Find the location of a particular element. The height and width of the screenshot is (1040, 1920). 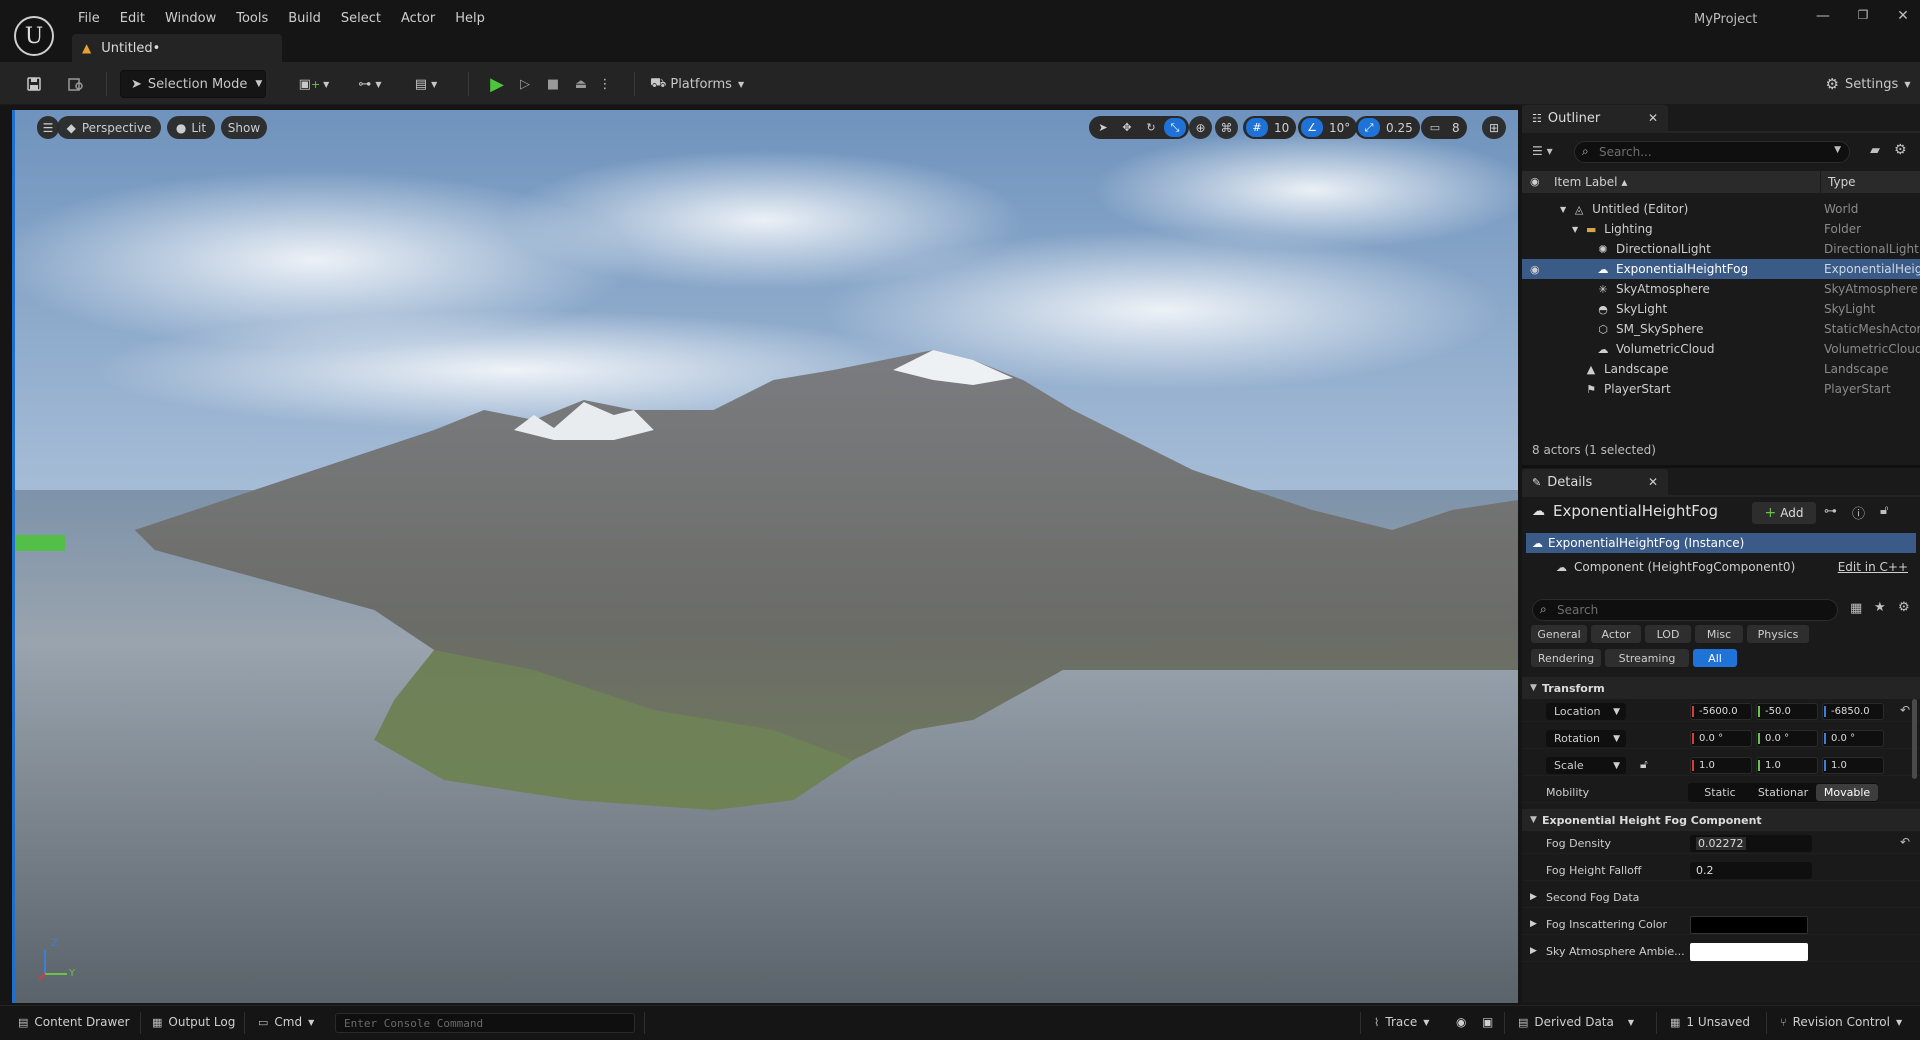

move-tool-icon: ✥ is located at coordinates (1127, 127).